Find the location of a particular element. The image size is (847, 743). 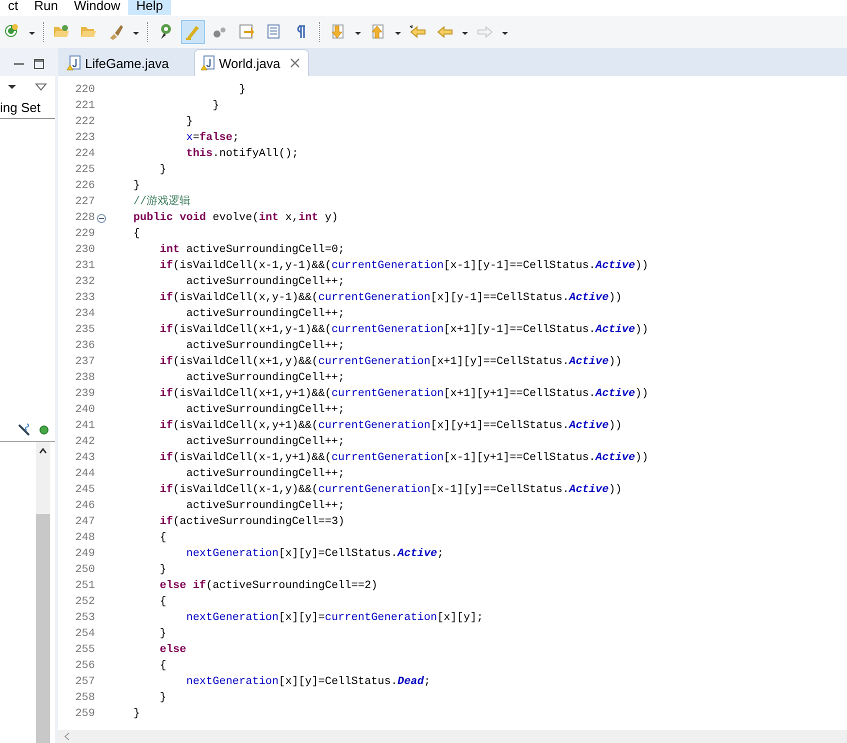

line-number: 230 is located at coordinates (84, 250).